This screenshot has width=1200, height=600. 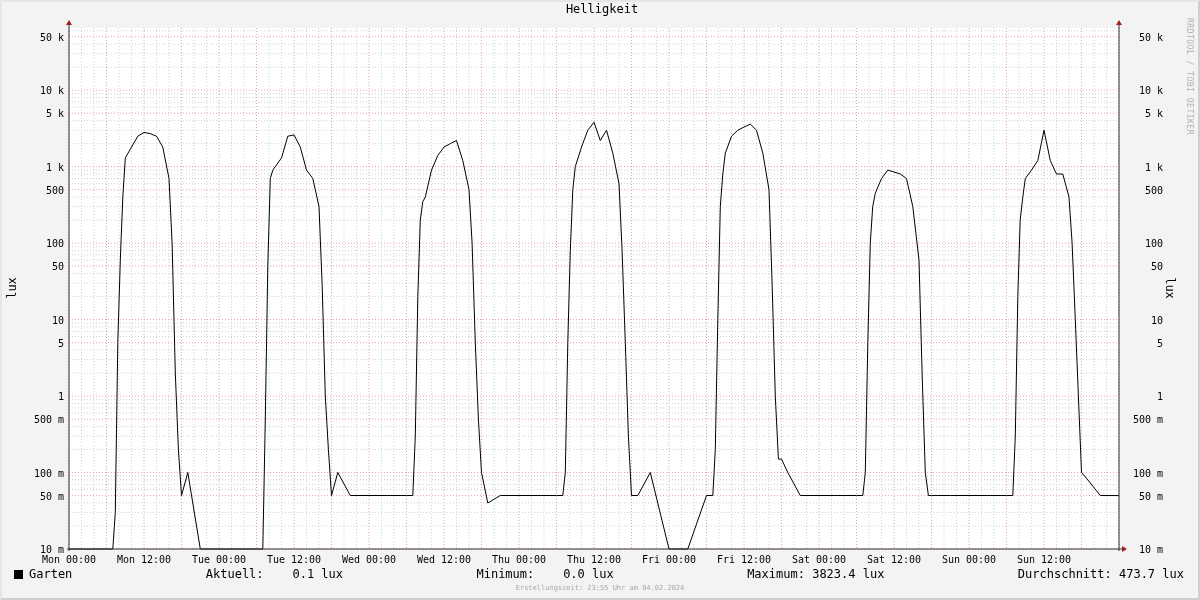 I want to click on legend-swatch, so click(x=18, y=574).